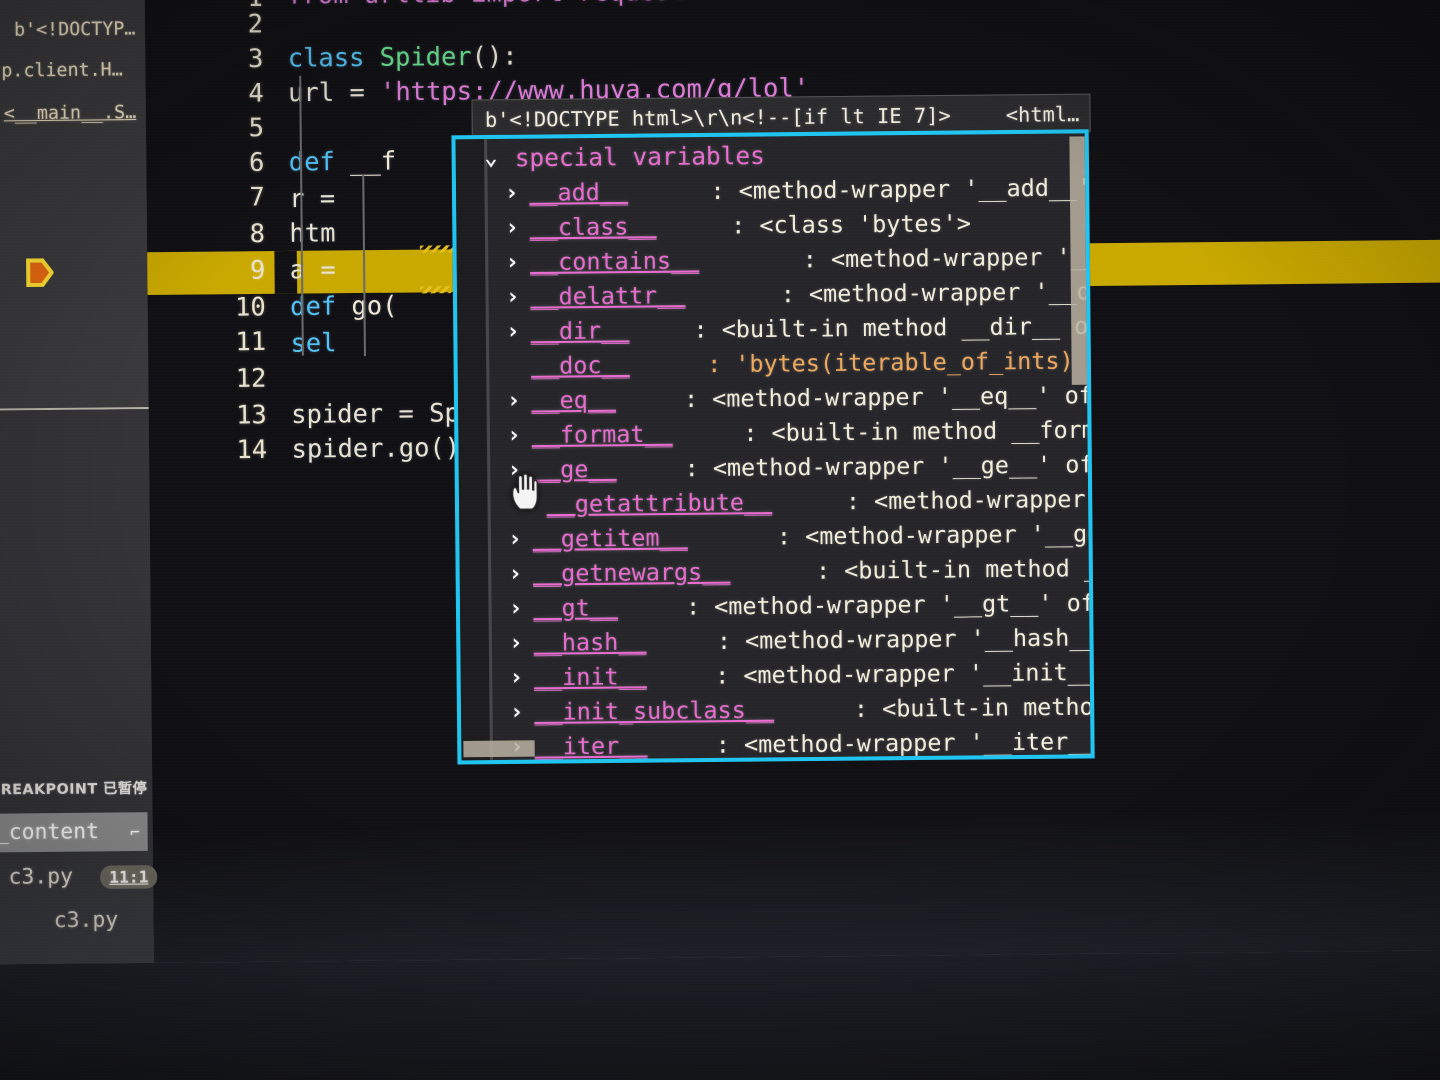  What do you see at coordinates (905, 743) in the screenshot?
I see `variable-value: : <method-wrapper '__iter__' of` at bounding box center [905, 743].